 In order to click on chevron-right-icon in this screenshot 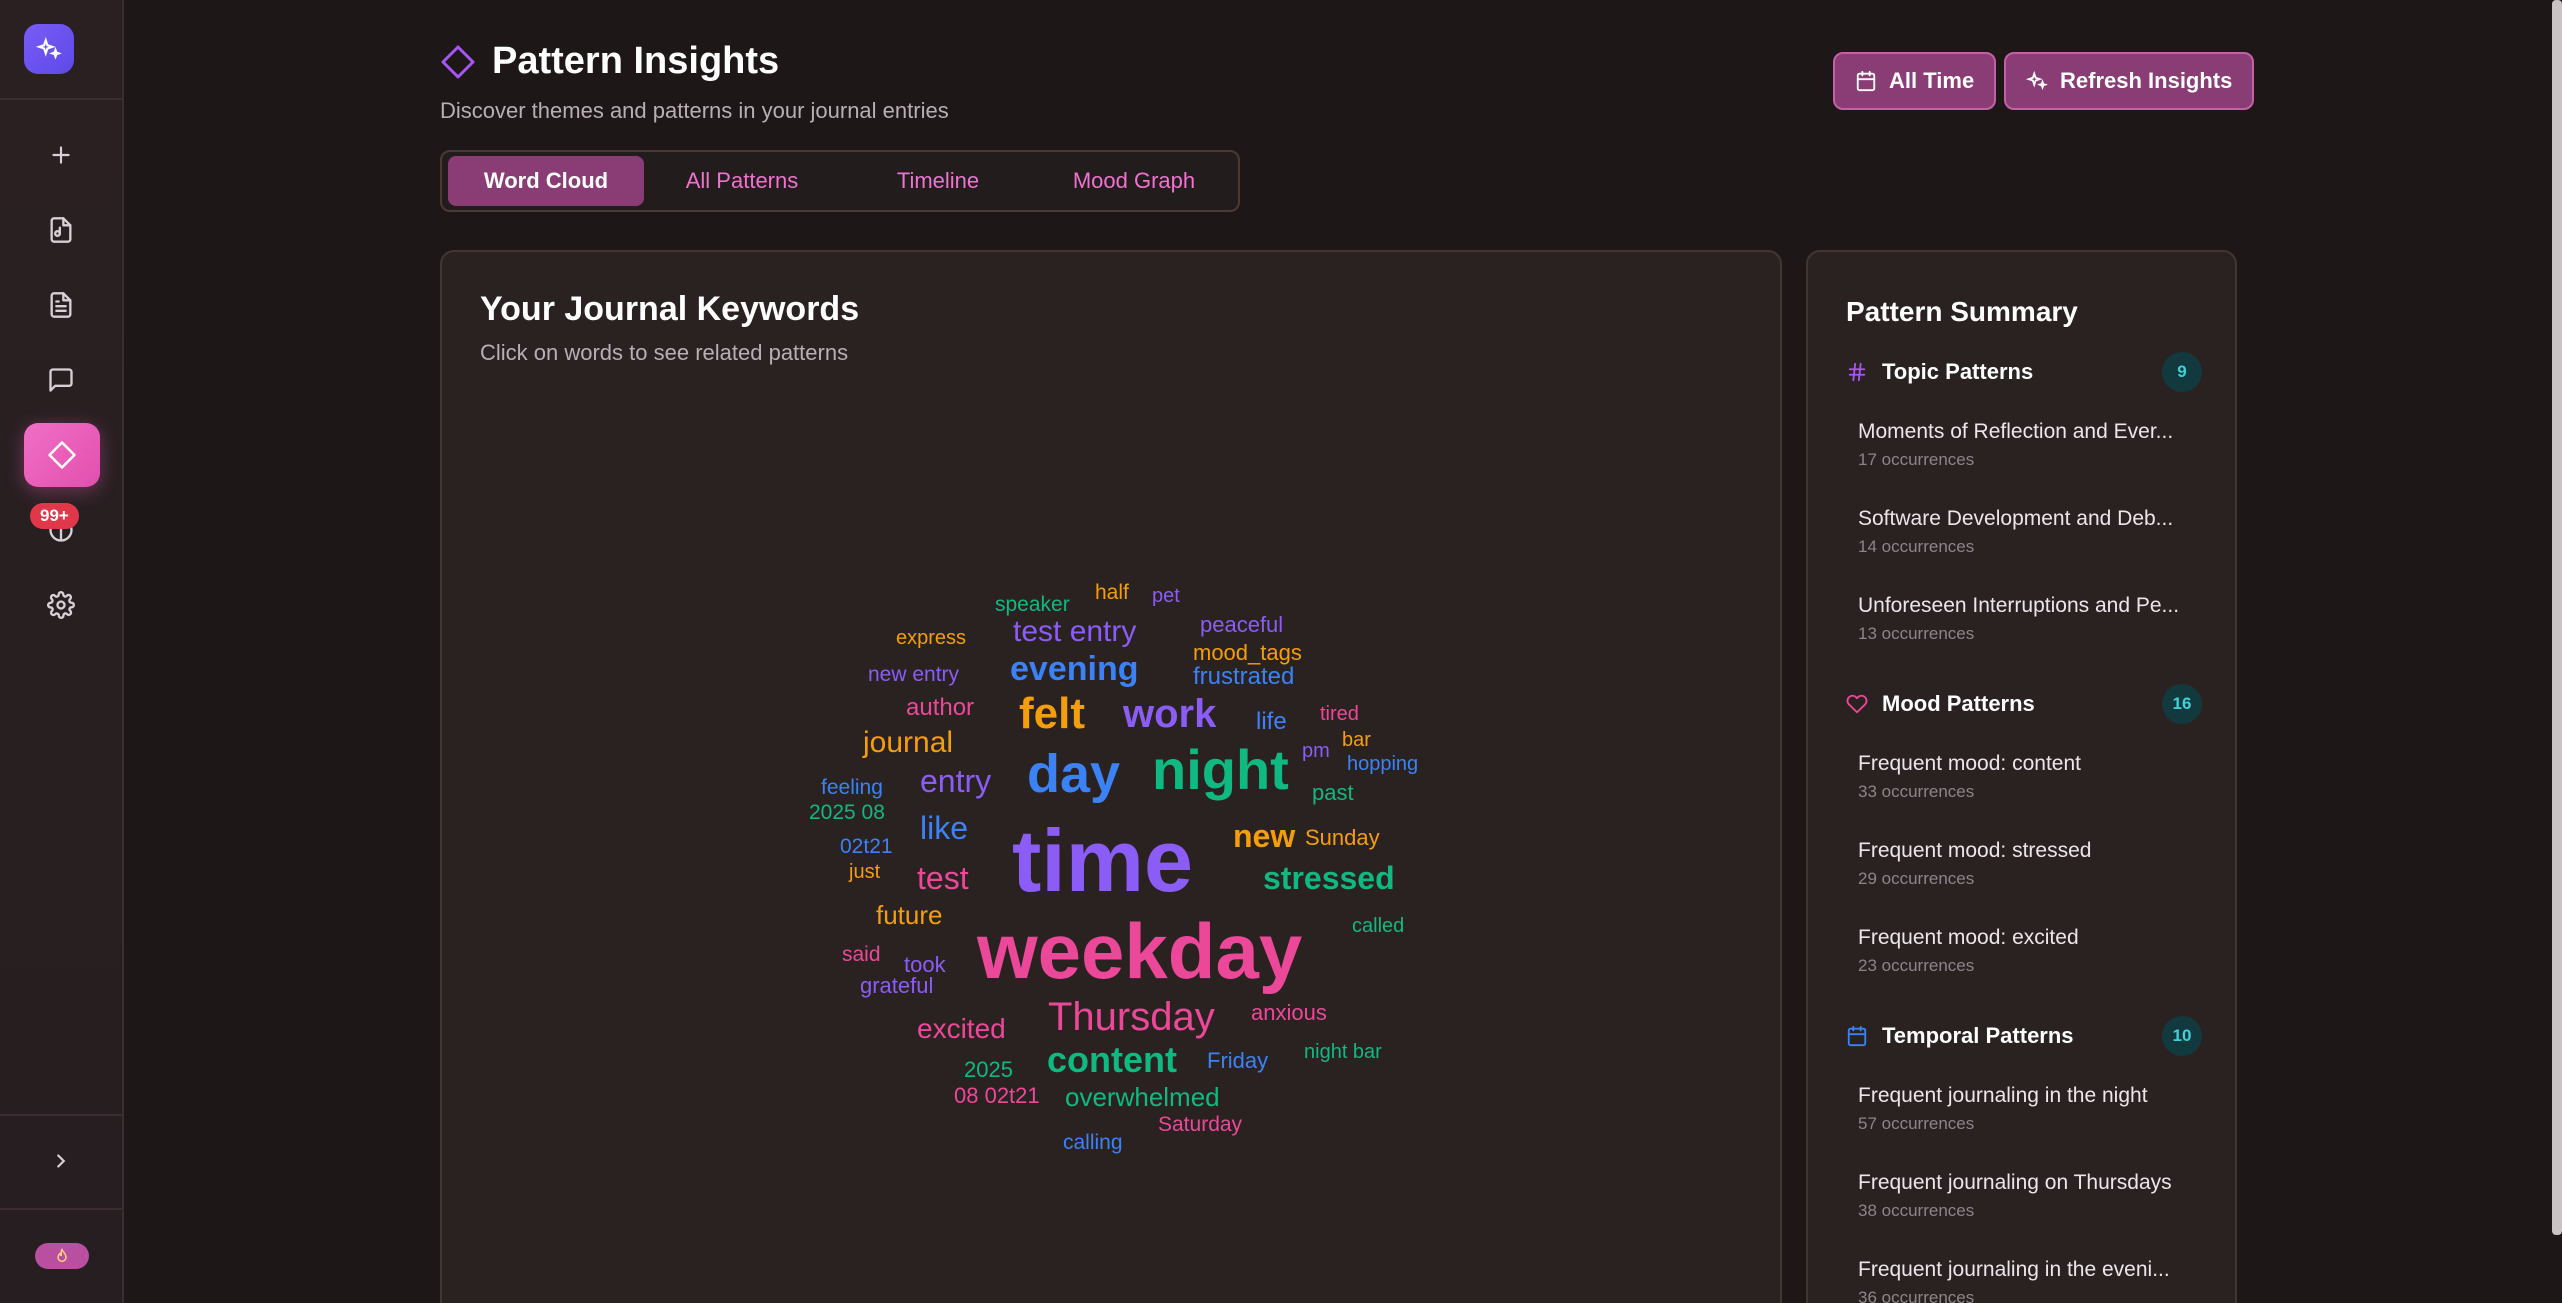, I will do `click(61, 1161)`.